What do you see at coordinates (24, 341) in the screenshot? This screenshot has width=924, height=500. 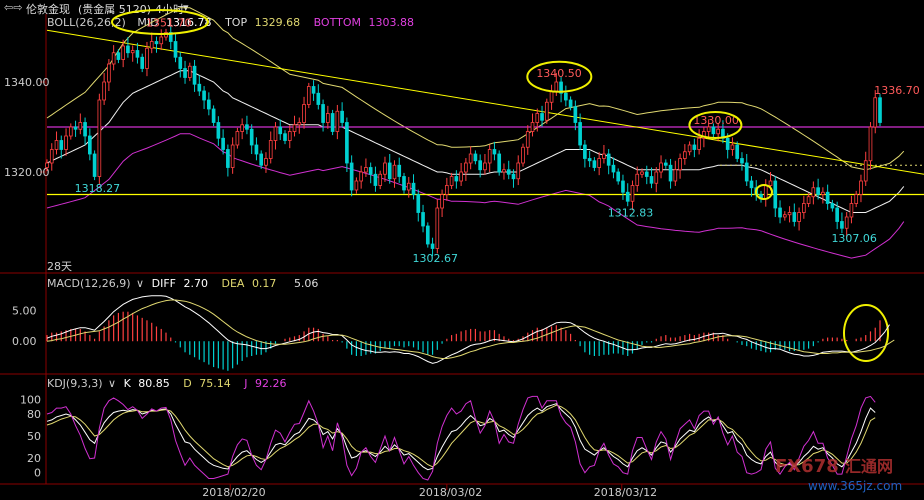 I see `macd-tick-label: 0.00` at bounding box center [24, 341].